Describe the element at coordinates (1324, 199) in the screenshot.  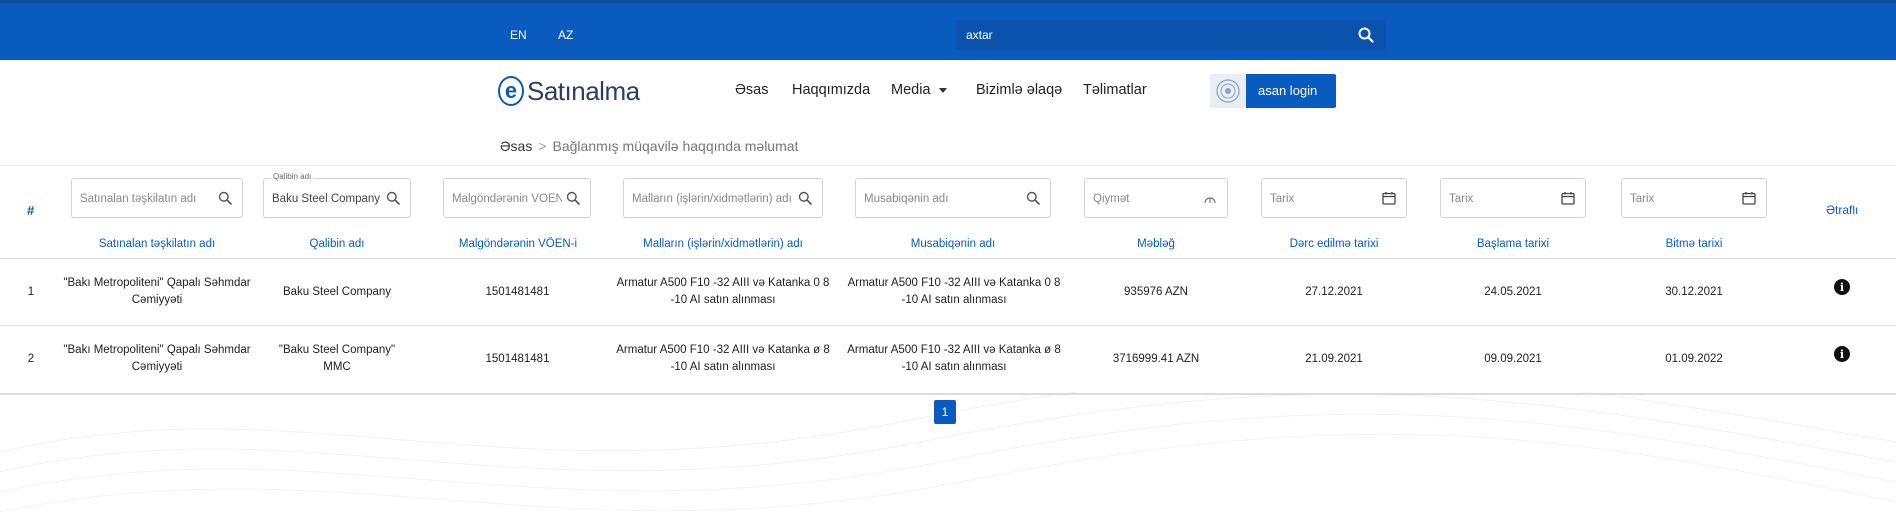
I see `filter-published-date-input` at that location.